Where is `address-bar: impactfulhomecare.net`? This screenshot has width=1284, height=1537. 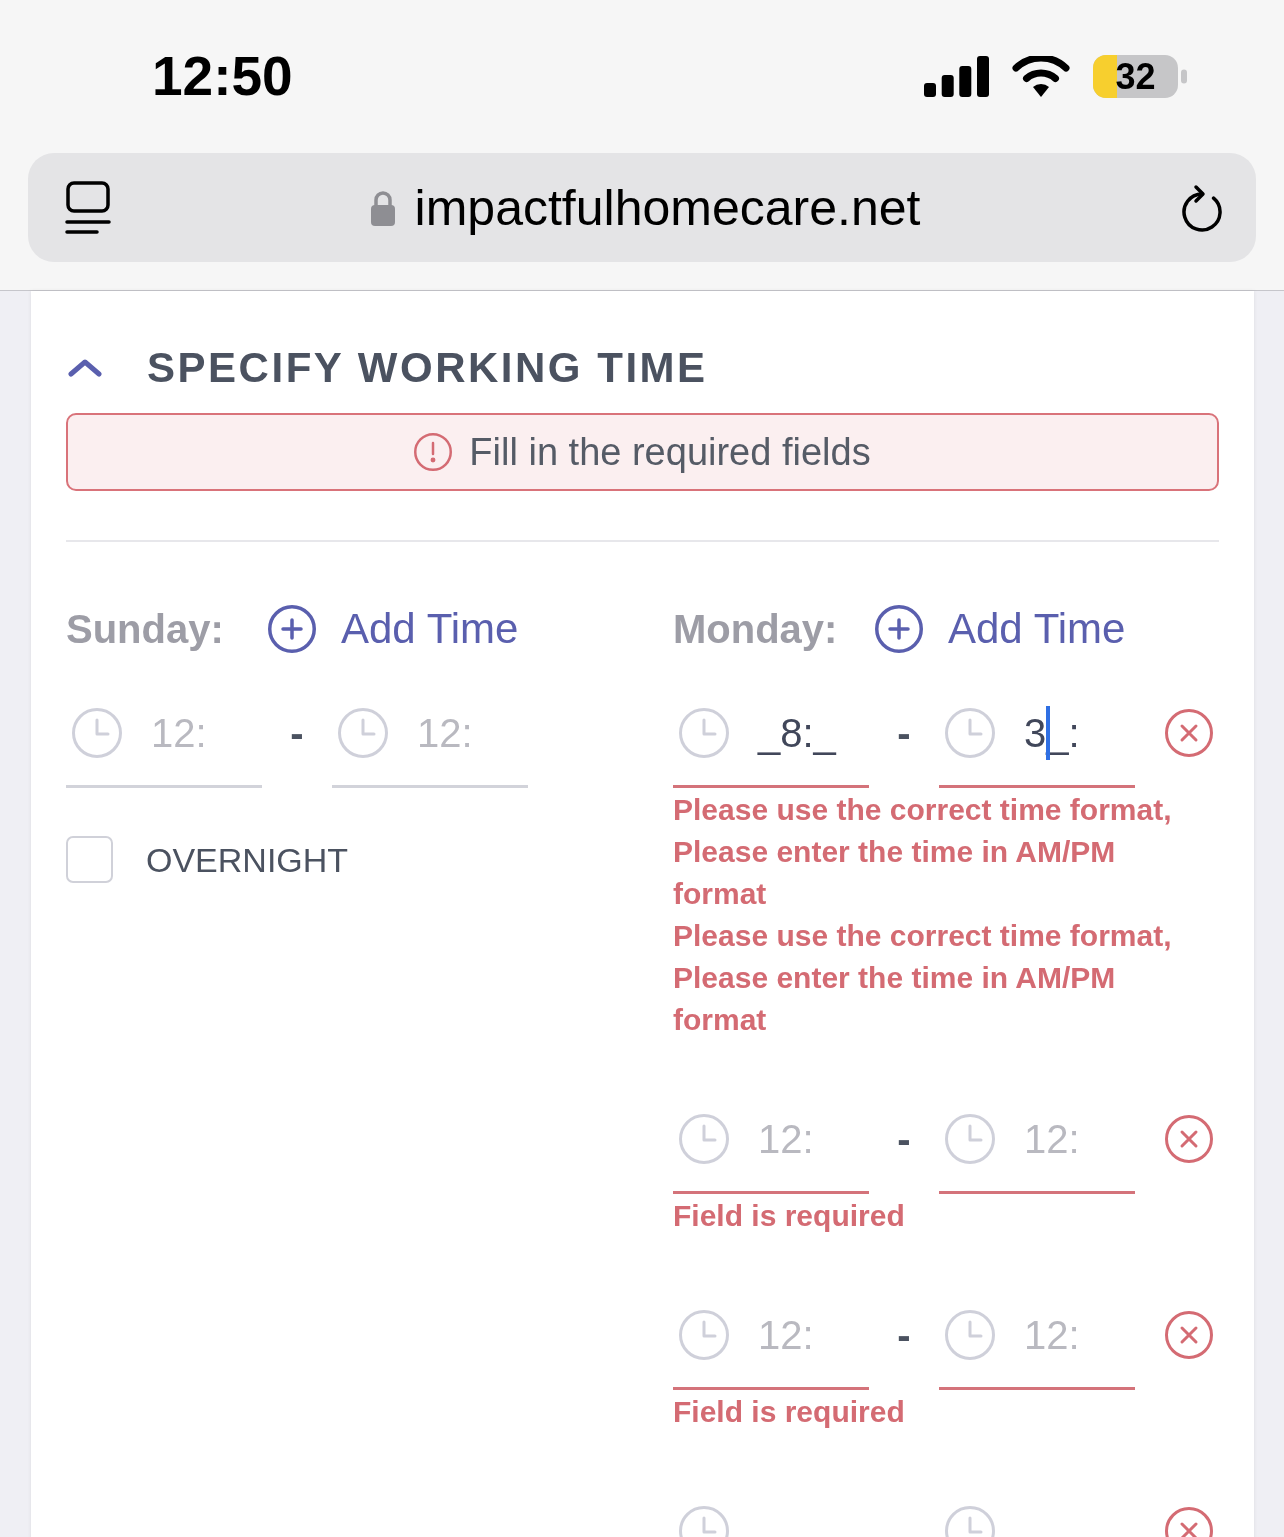
address-bar: impactfulhomecare.net is located at coordinates (642, 207).